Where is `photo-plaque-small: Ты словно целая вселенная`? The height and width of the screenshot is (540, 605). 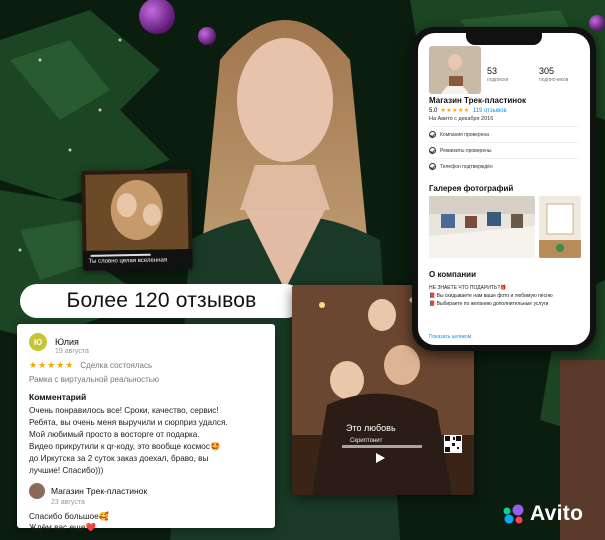 photo-plaque-small: Ты словно целая вселенная is located at coordinates (137, 220).